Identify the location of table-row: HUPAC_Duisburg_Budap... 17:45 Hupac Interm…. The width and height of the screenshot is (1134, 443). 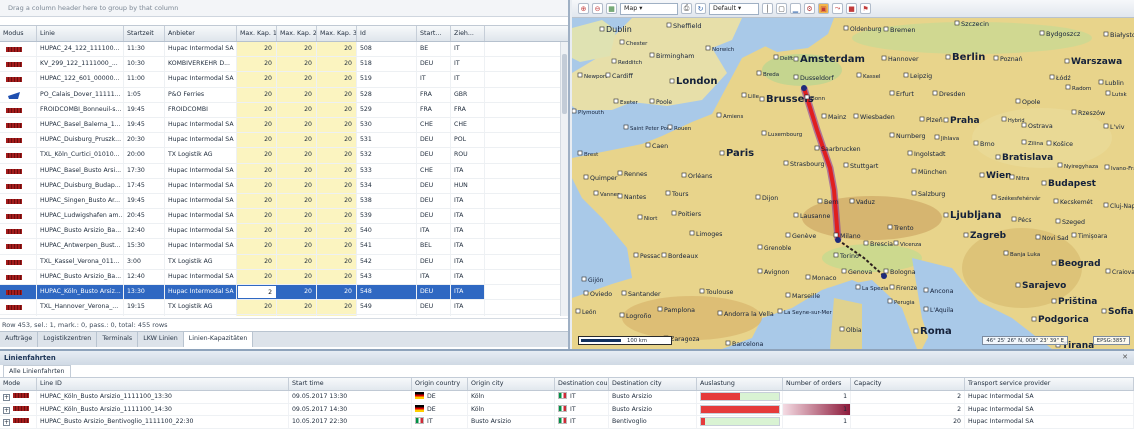
(284, 186).